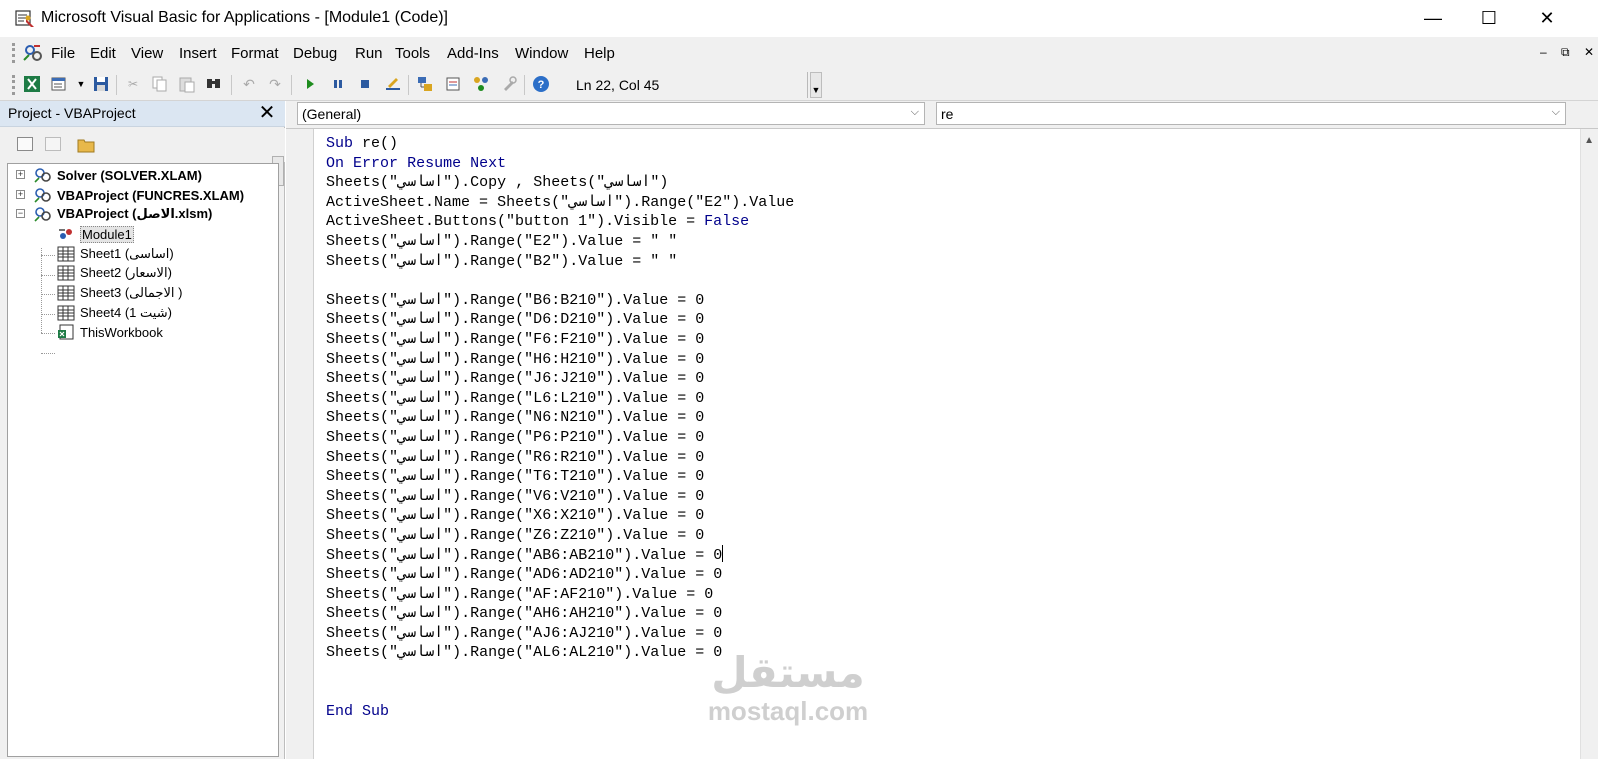 This screenshot has width=1598, height=759. I want to click on copy-icon, so click(160, 84).